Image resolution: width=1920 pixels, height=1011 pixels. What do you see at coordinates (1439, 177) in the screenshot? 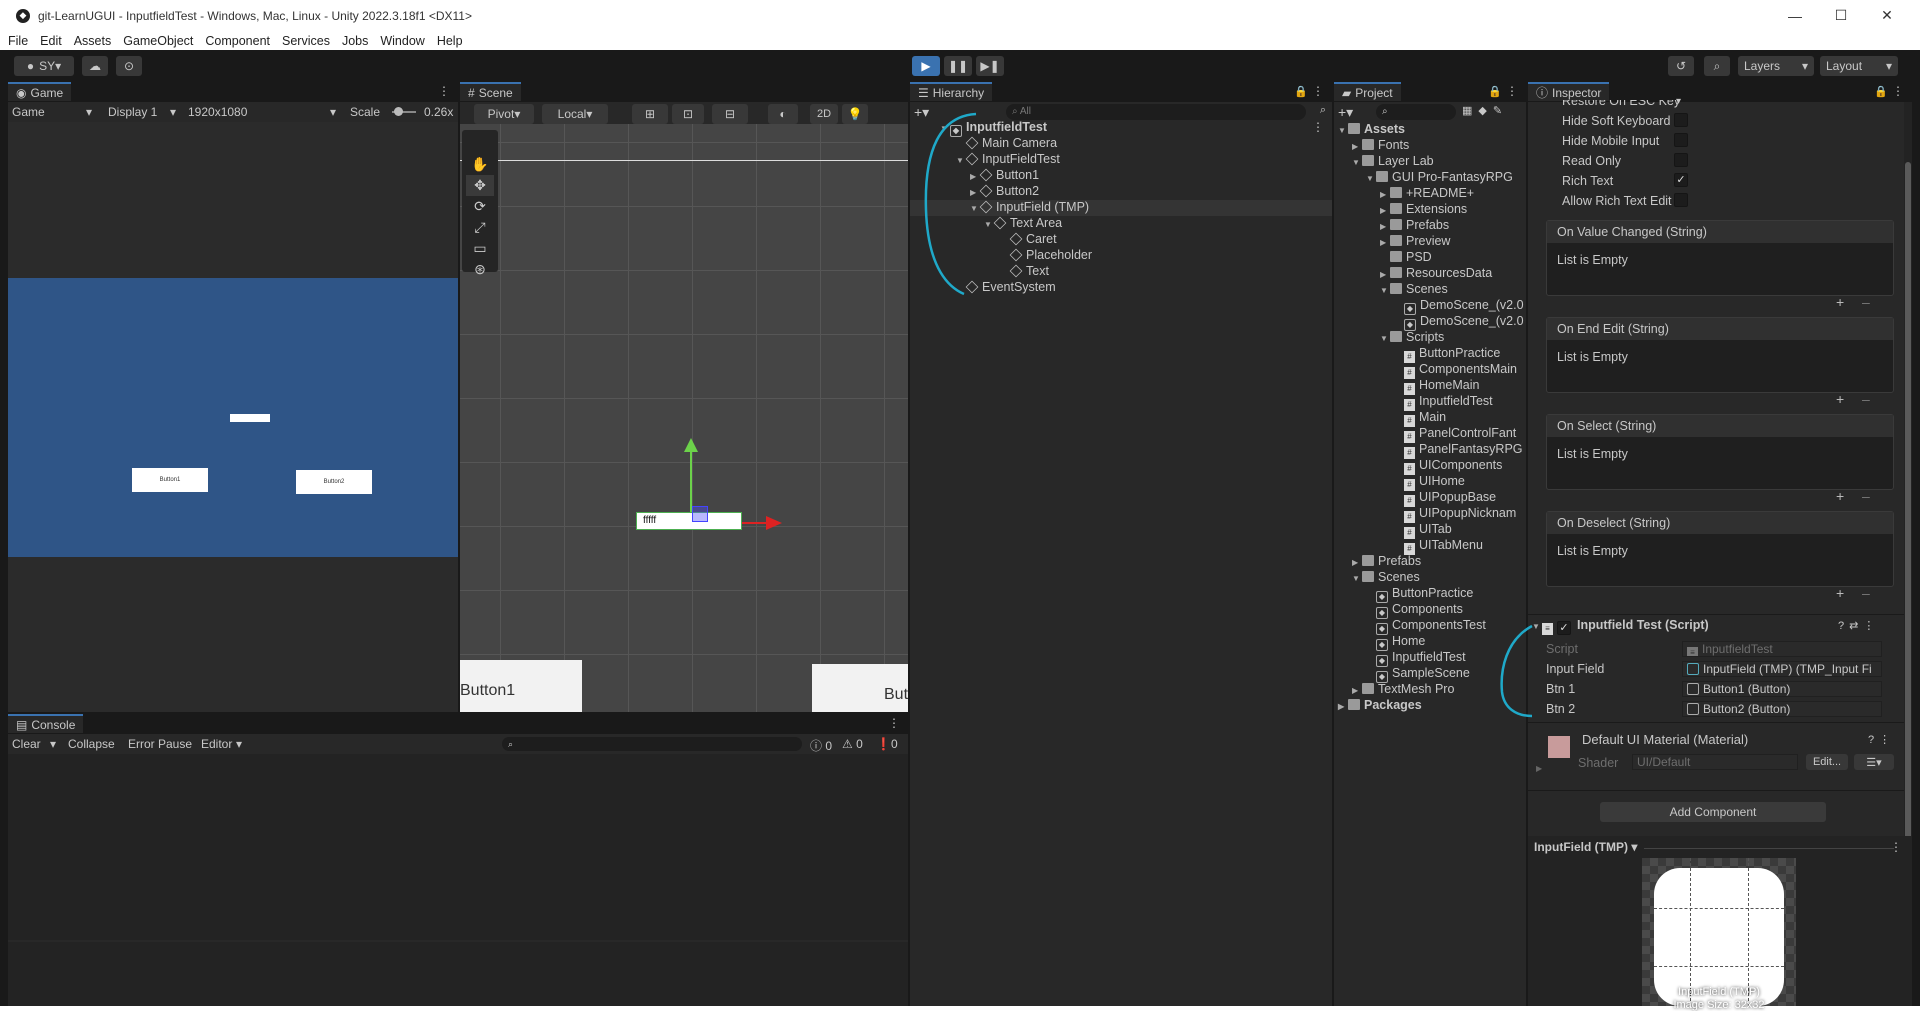
I see `project-item: ▼ GUI Pro-FantasyRPG` at bounding box center [1439, 177].